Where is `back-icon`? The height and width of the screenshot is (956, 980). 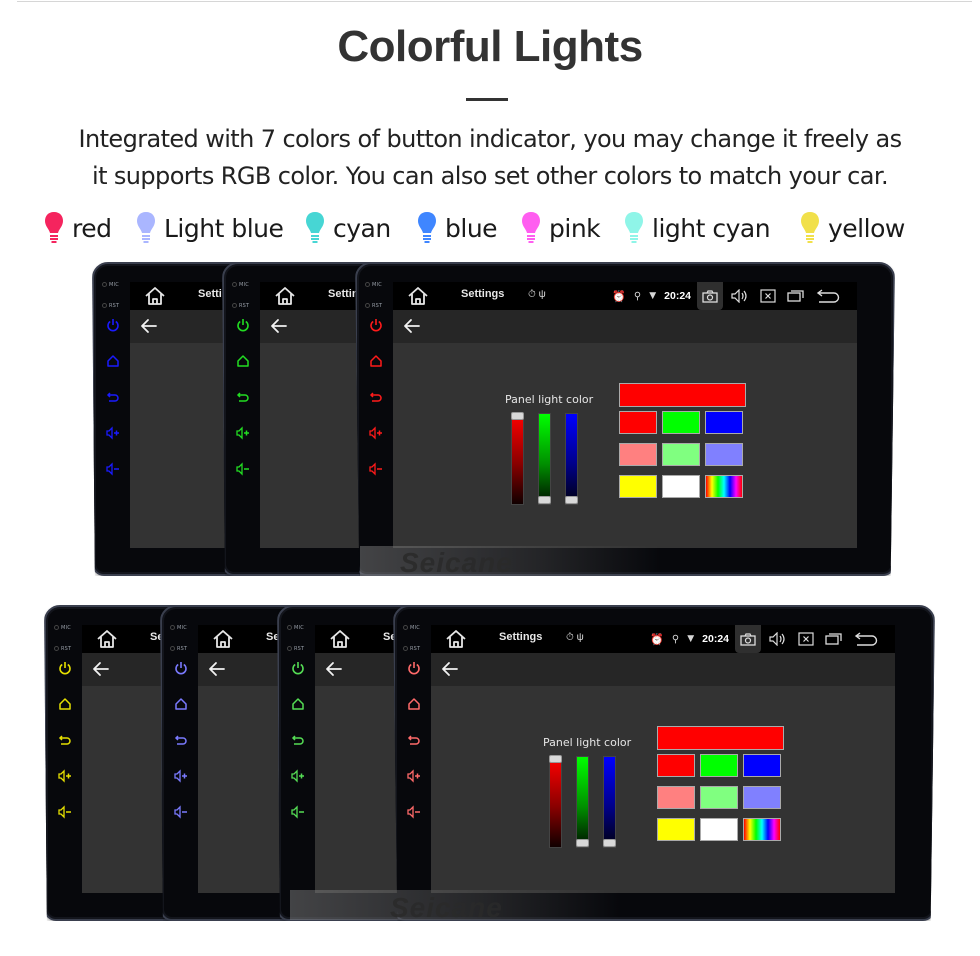
back-icon is located at coordinates (414, 740).